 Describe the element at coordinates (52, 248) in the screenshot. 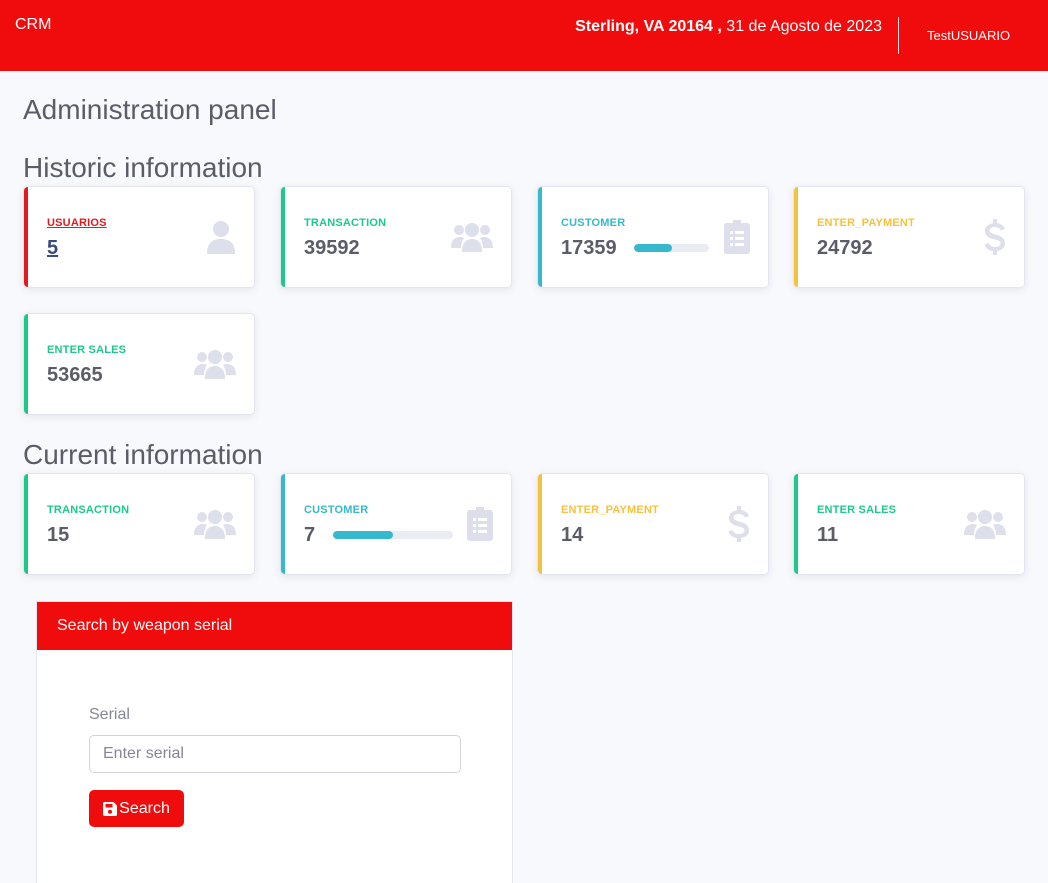

I see `card-value: 5` at that location.